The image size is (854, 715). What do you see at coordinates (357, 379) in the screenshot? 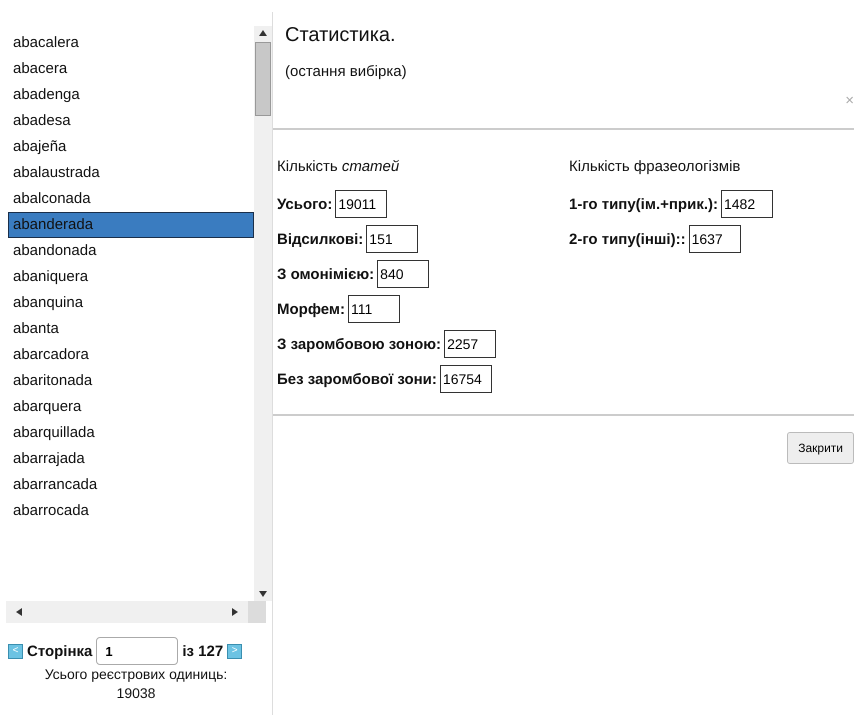
I see `stat-label: Без заромбової зони:` at bounding box center [357, 379].